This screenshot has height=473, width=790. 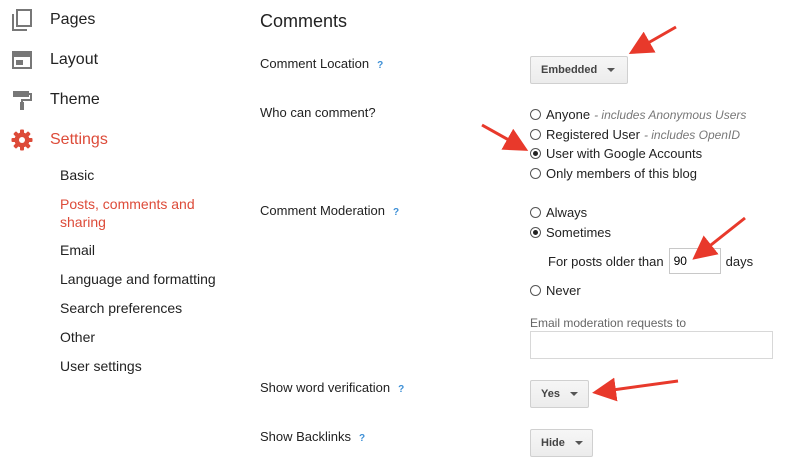 I want to click on radio-anyone-note: - includes Anonymous Users, so click(x=670, y=114).